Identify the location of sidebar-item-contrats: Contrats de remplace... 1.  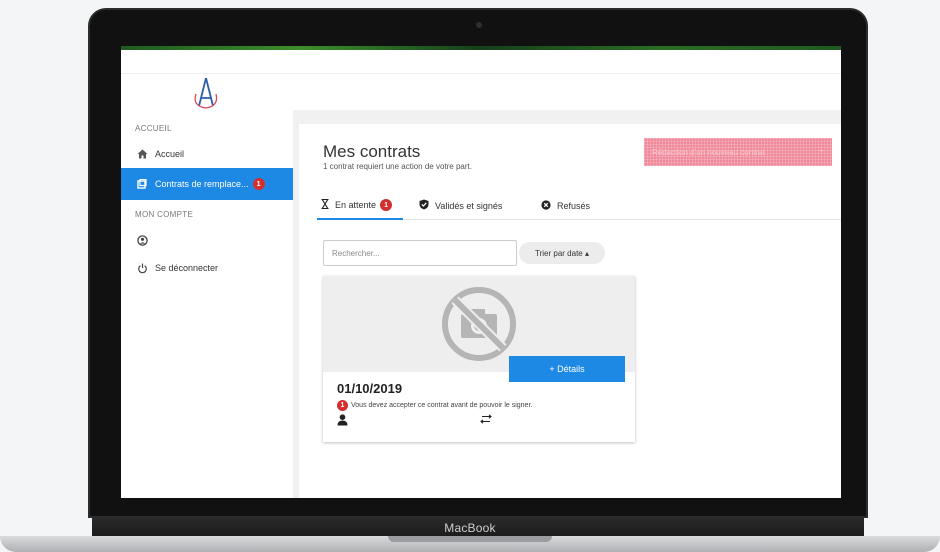
(207, 184).